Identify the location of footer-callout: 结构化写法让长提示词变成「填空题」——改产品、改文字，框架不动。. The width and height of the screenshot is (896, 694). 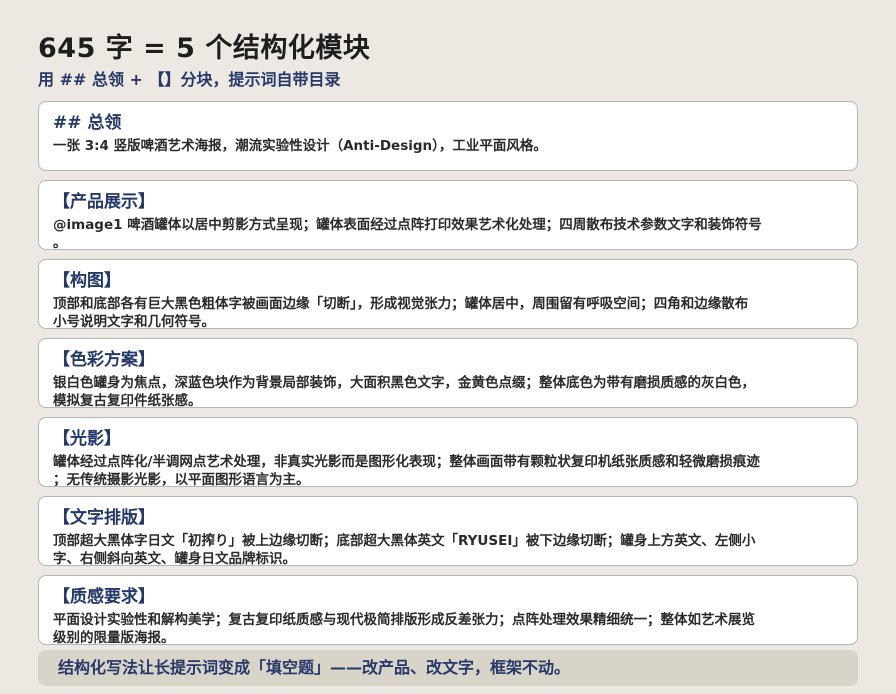
(448, 668).